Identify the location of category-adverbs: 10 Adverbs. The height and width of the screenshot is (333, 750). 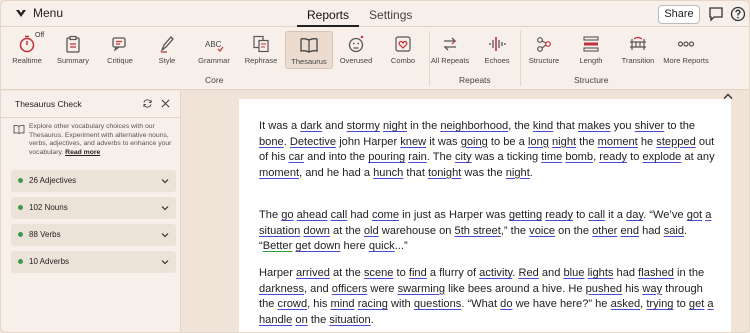
(93, 262).